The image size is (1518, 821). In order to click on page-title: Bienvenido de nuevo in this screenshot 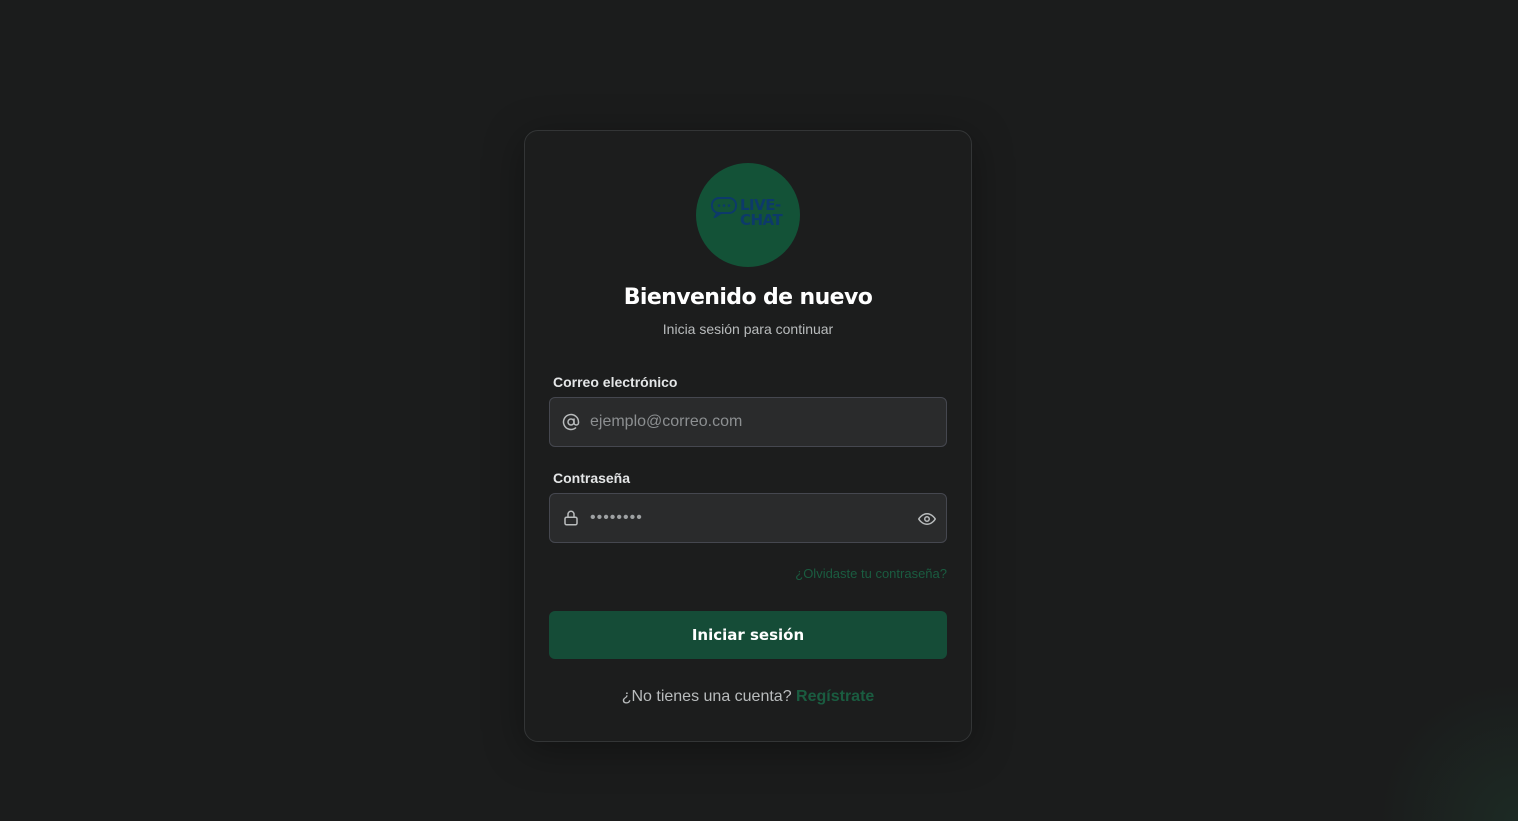, I will do `click(748, 297)`.